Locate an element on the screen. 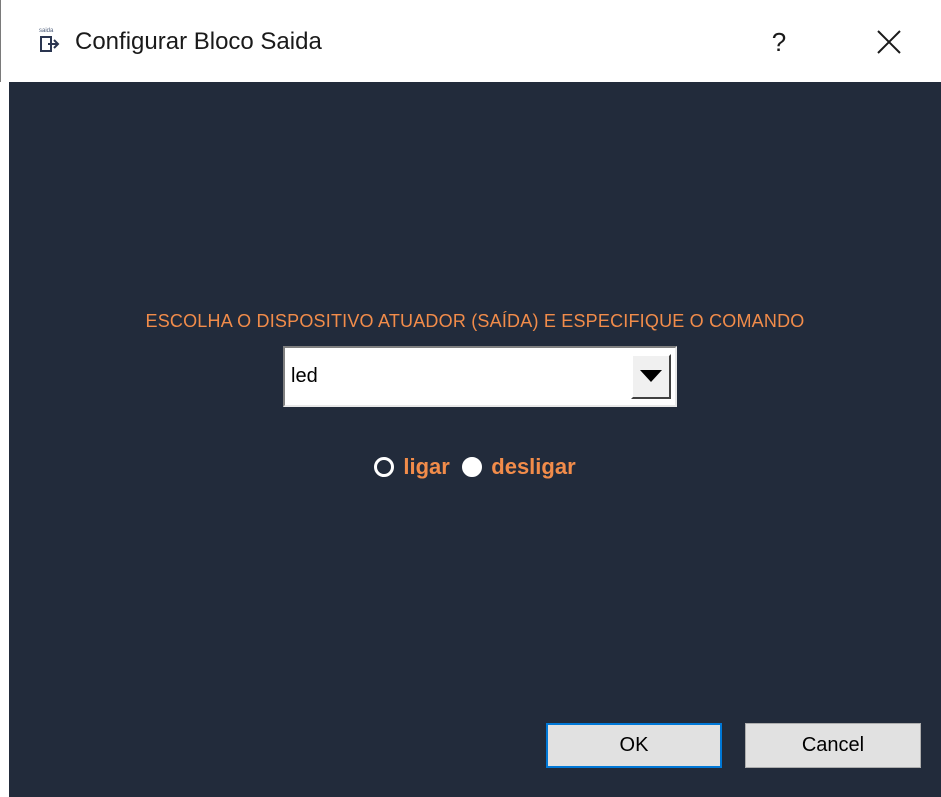 The image size is (941, 797). radio-ligar-circle is located at coordinates (384, 467).